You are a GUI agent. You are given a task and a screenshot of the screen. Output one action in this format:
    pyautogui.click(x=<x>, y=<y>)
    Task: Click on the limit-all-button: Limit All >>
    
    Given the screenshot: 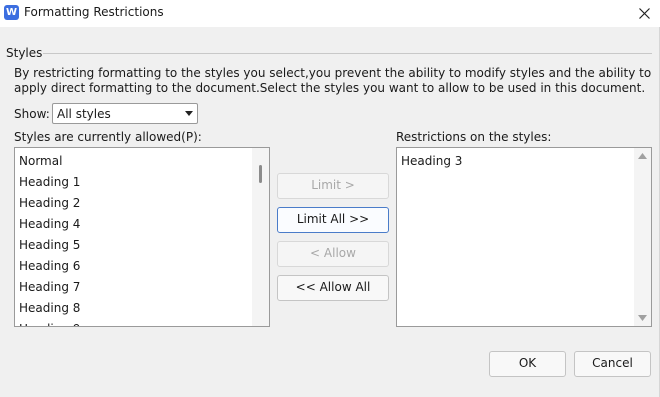 What is the action you would take?
    pyautogui.click(x=333, y=220)
    